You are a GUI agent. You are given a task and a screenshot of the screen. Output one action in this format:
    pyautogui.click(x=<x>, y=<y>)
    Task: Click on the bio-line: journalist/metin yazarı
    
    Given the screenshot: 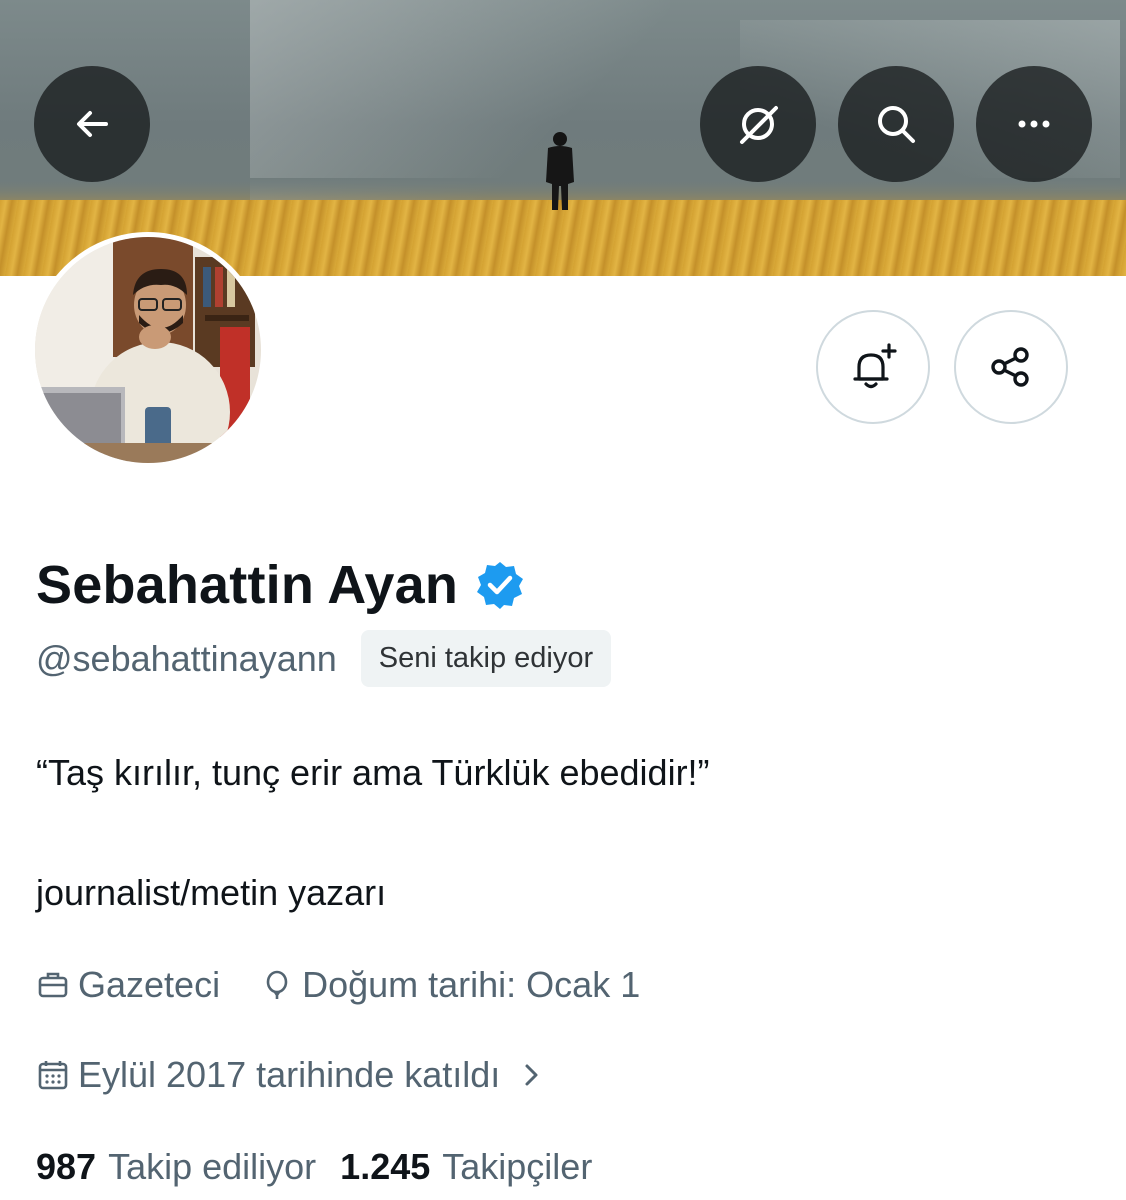 What is the action you would take?
    pyautogui.click(x=211, y=892)
    